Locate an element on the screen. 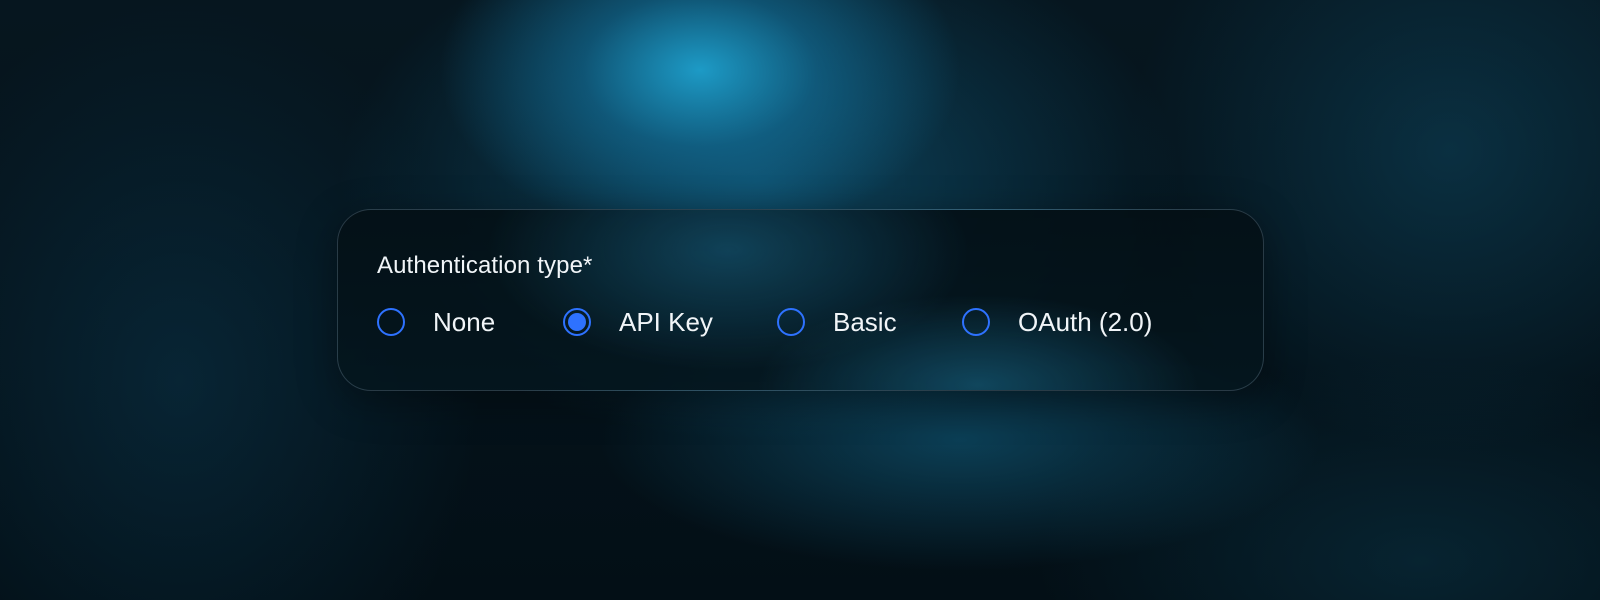 Image resolution: width=1600 pixels, height=600 pixels. radio-label-oauth: OAuth (2.0) is located at coordinates (1085, 321).